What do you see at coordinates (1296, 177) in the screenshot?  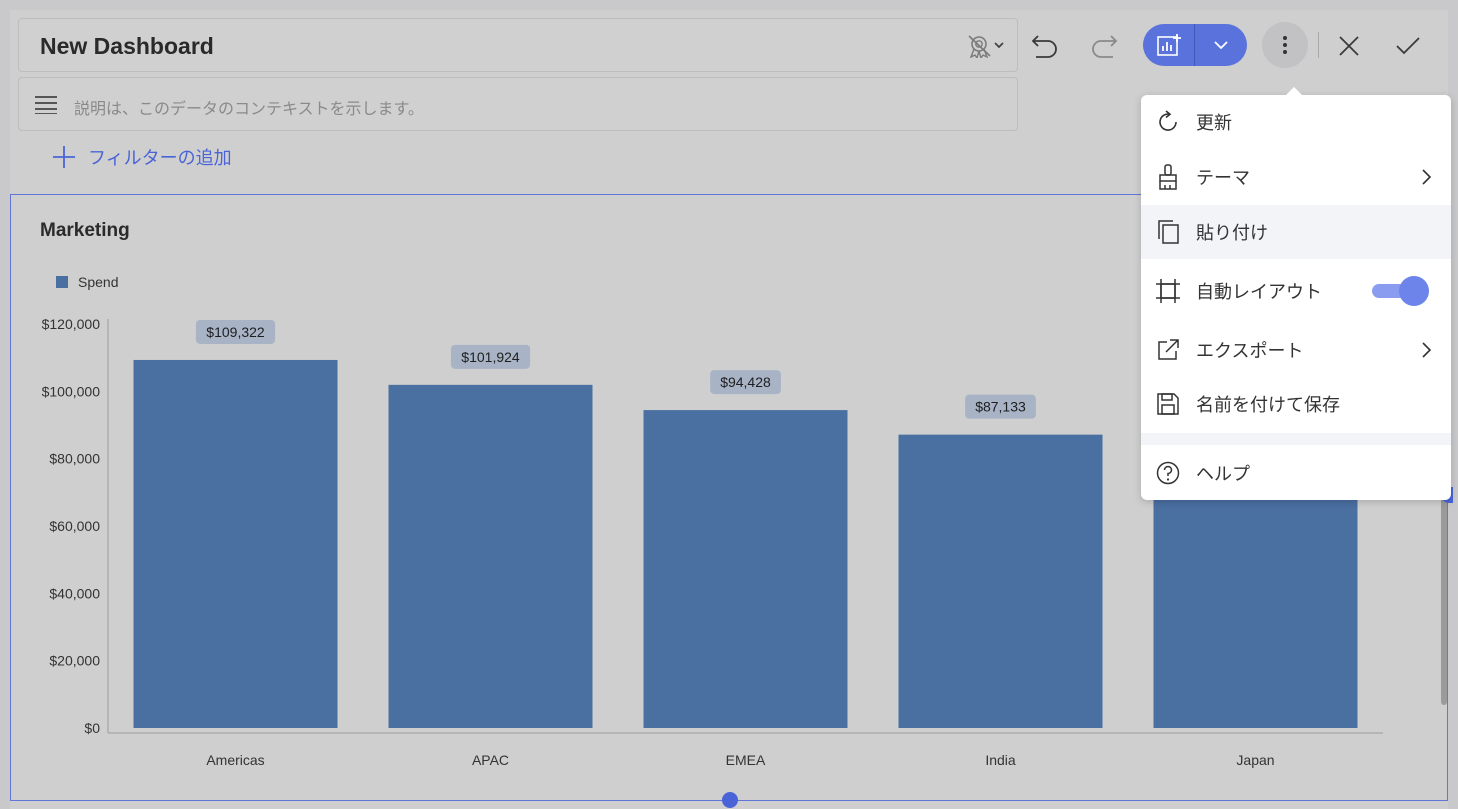 I see `menu-item-theme: テーマ` at bounding box center [1296, 177].